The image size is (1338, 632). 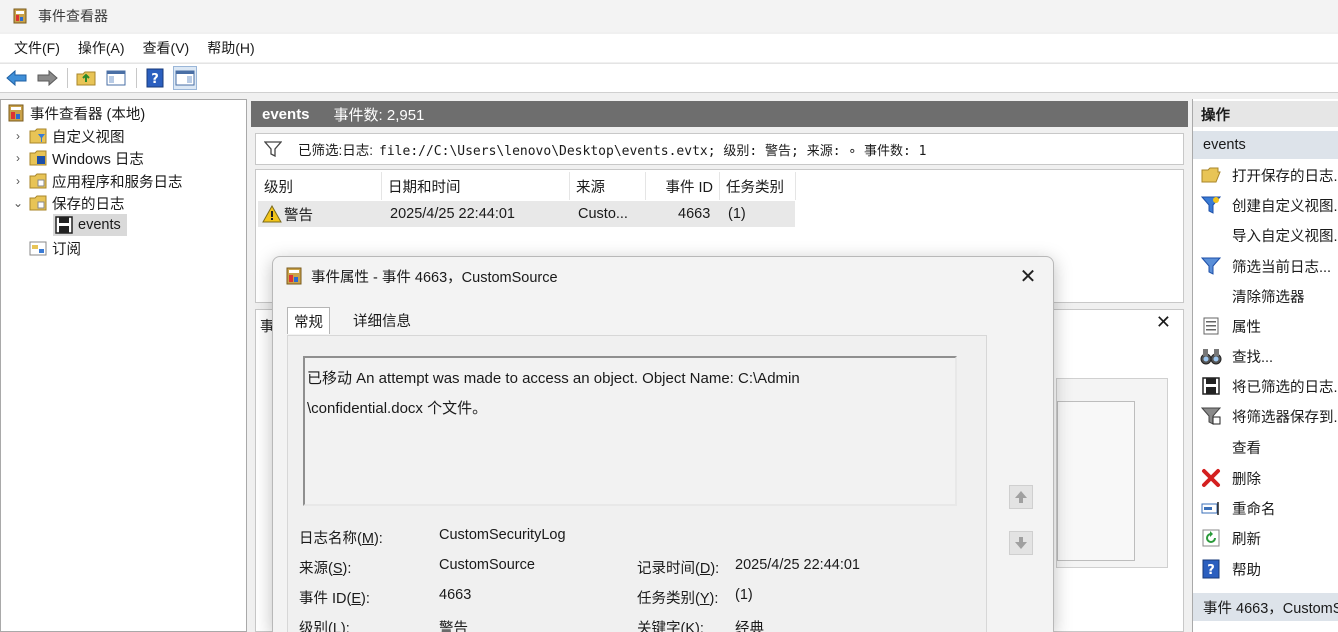 I want to click on previous-event-button, so click(x=1021, y=497).